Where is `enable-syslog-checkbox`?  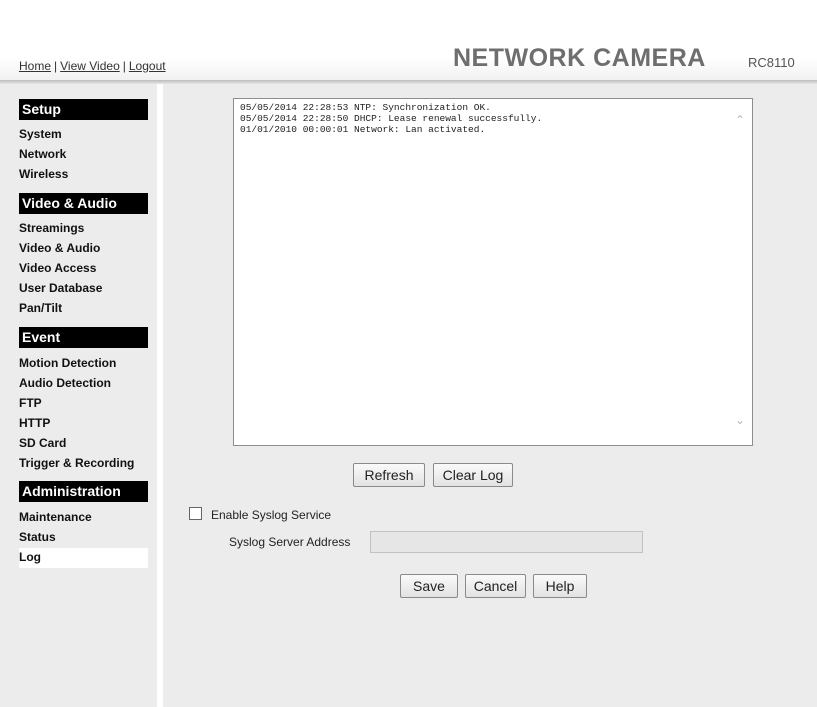 enable-syslog-checkbox is located at coordinates (195, 513).